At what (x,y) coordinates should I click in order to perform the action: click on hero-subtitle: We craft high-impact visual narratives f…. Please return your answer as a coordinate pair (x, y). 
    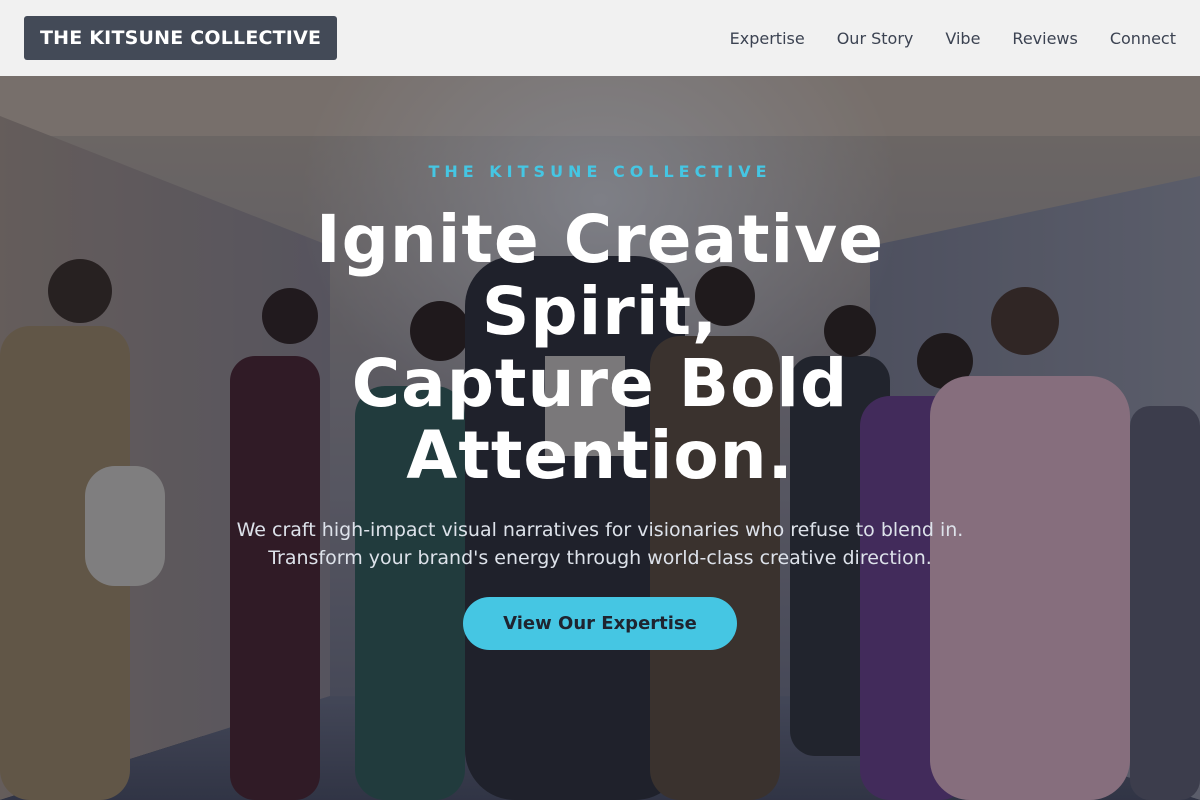
    Looking at the image, I should click on (600, 544).